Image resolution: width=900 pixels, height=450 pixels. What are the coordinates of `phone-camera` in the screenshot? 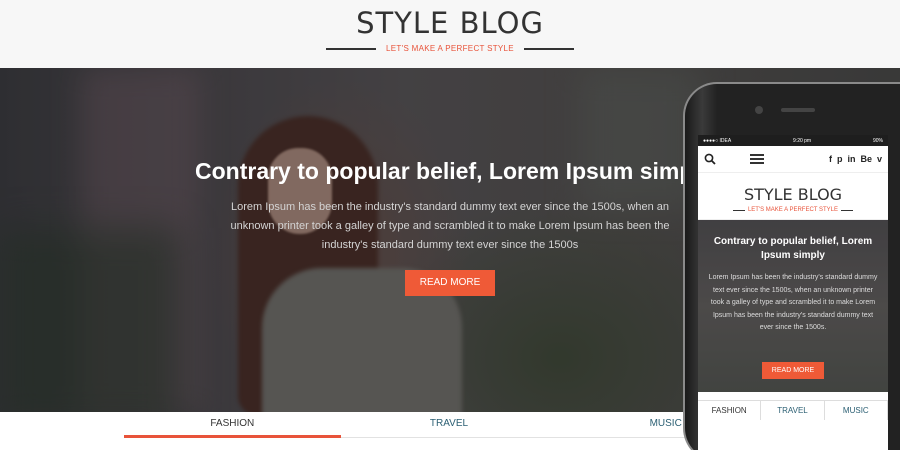 It's located at (759, 110).